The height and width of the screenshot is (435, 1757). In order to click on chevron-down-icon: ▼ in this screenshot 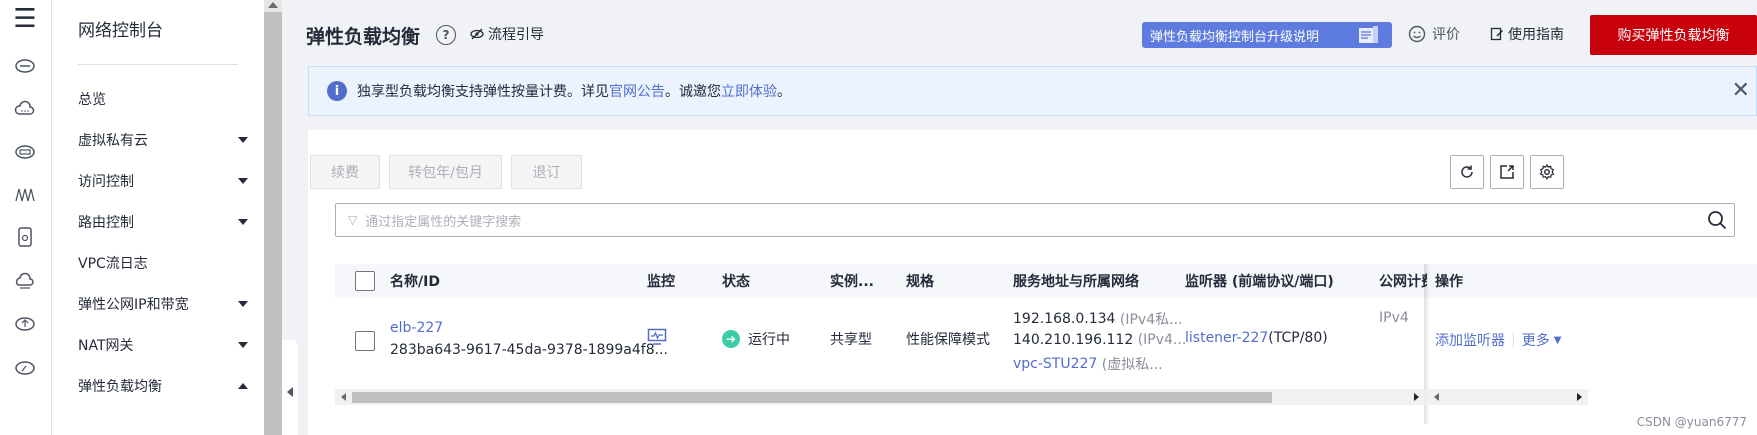, I will do `click(1558, 340)`.